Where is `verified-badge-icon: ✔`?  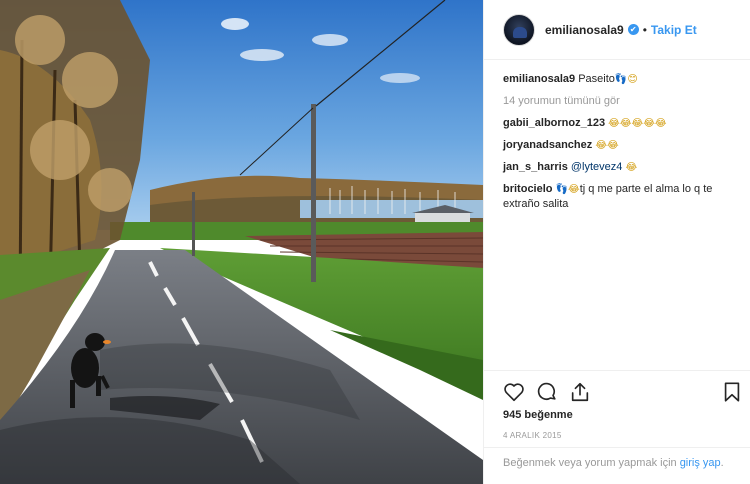
verified-badge-icon: ✔ is located at coordinates (633, 29).